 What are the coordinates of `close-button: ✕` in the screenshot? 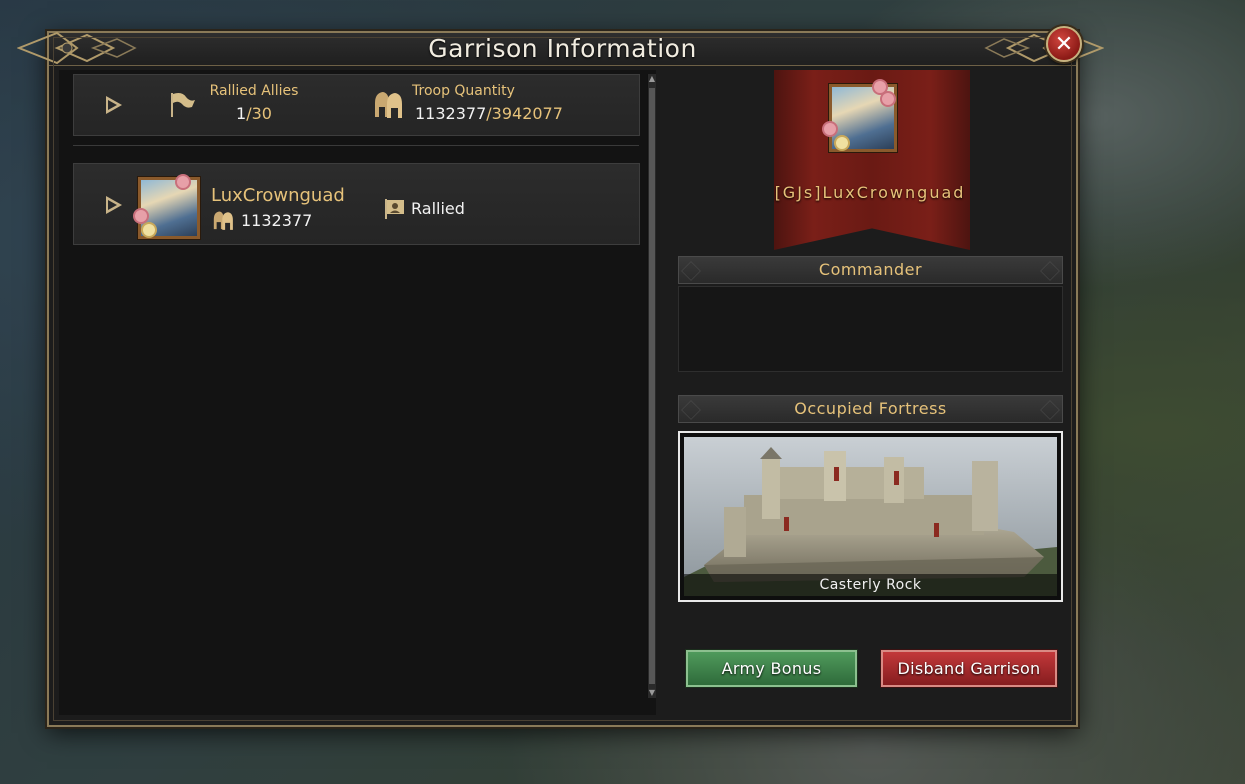 It's located at (1064, 44).